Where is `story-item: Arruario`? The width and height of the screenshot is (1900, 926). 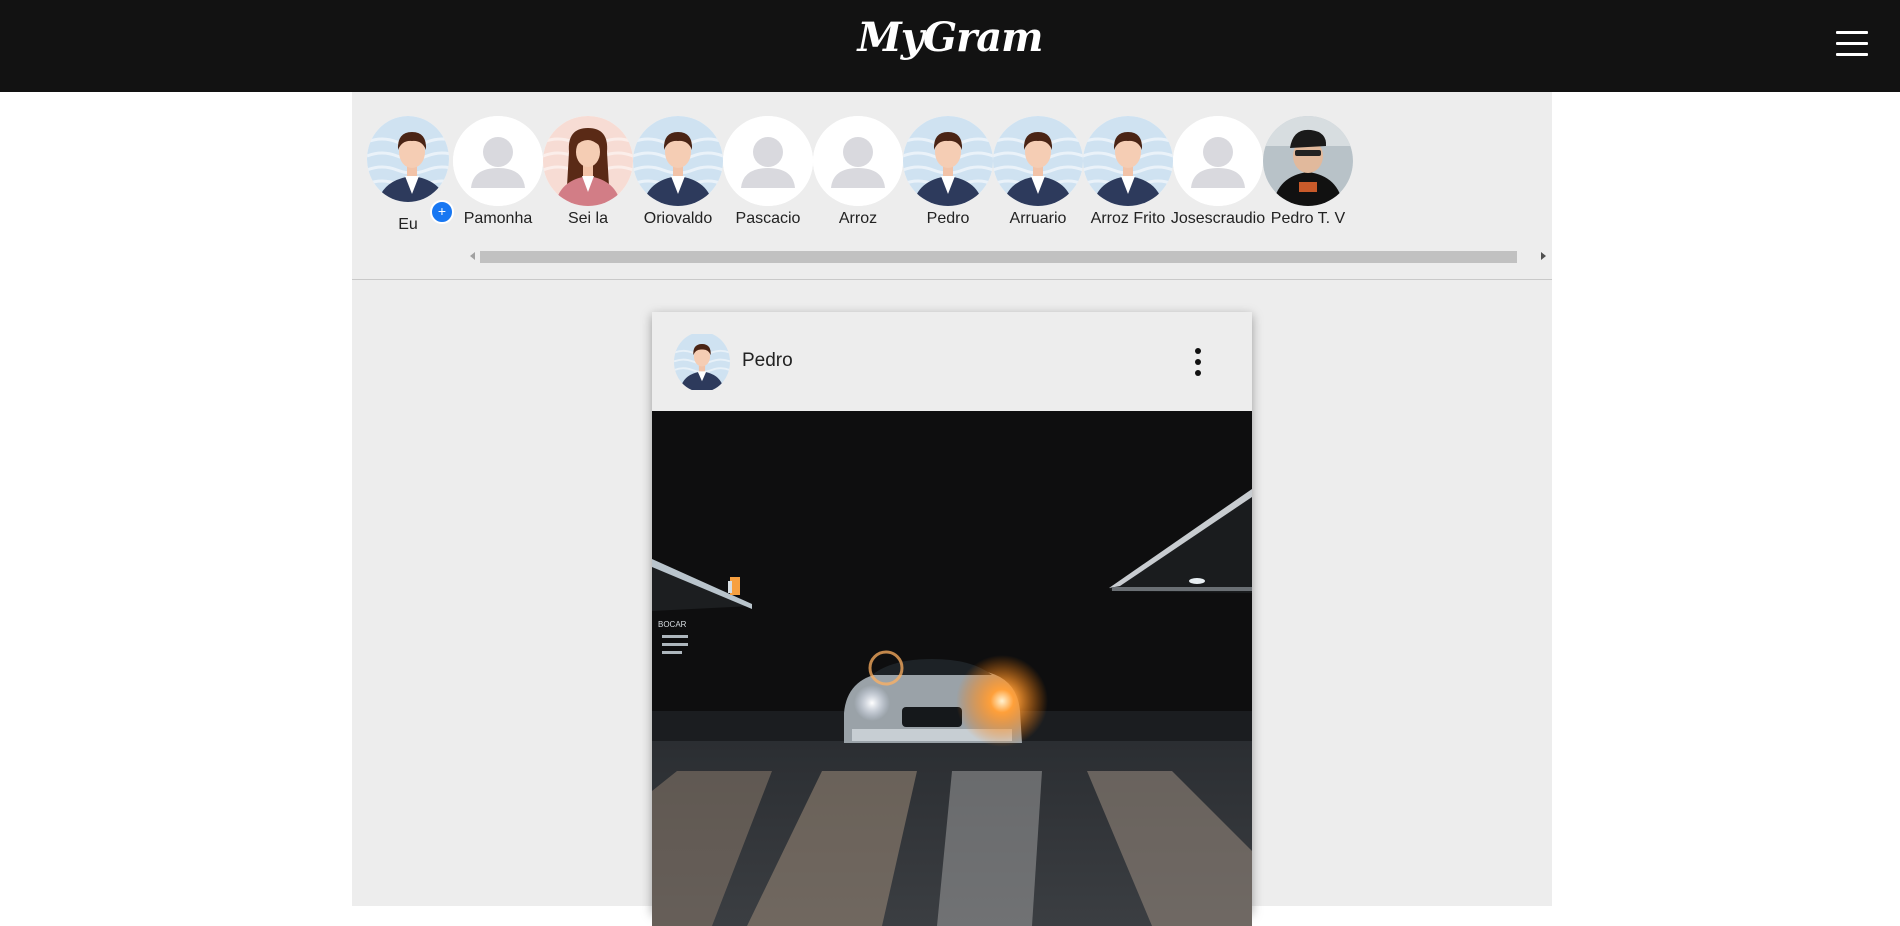 story-item: Arruario is located at coordinates (1038, 172).